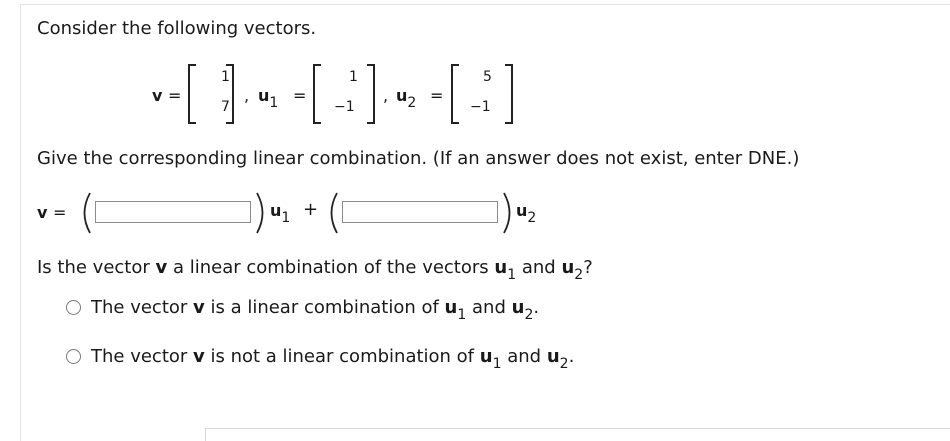 This screenshot has height=441, width=950. Describe the element at coordinates (344, 94) in the screenshot. I see `vector-u1-matrix` at that location.